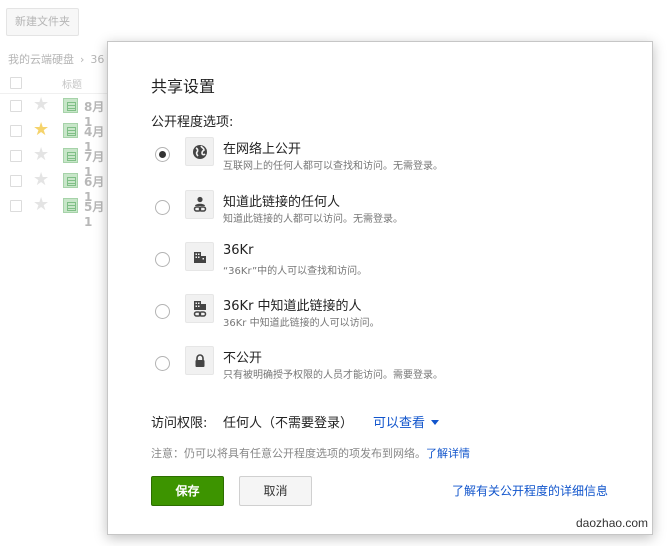  I want to click on visibility-options-label: 公开程度选项:, so click(192, 122).